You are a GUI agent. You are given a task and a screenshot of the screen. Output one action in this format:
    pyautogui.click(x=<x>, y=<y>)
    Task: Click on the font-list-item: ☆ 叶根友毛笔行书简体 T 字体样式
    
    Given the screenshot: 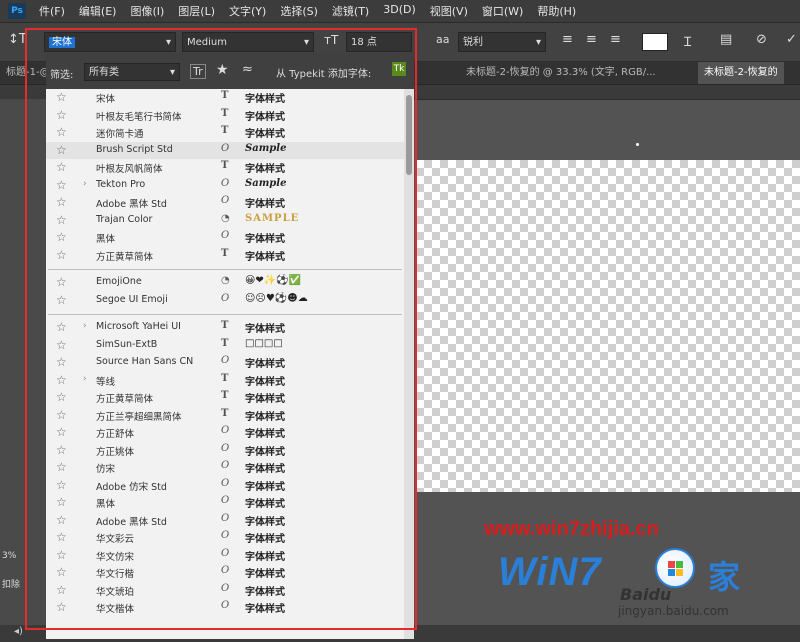 What is the action you would take?
    pyautogui.click(x=225, y=116)
    